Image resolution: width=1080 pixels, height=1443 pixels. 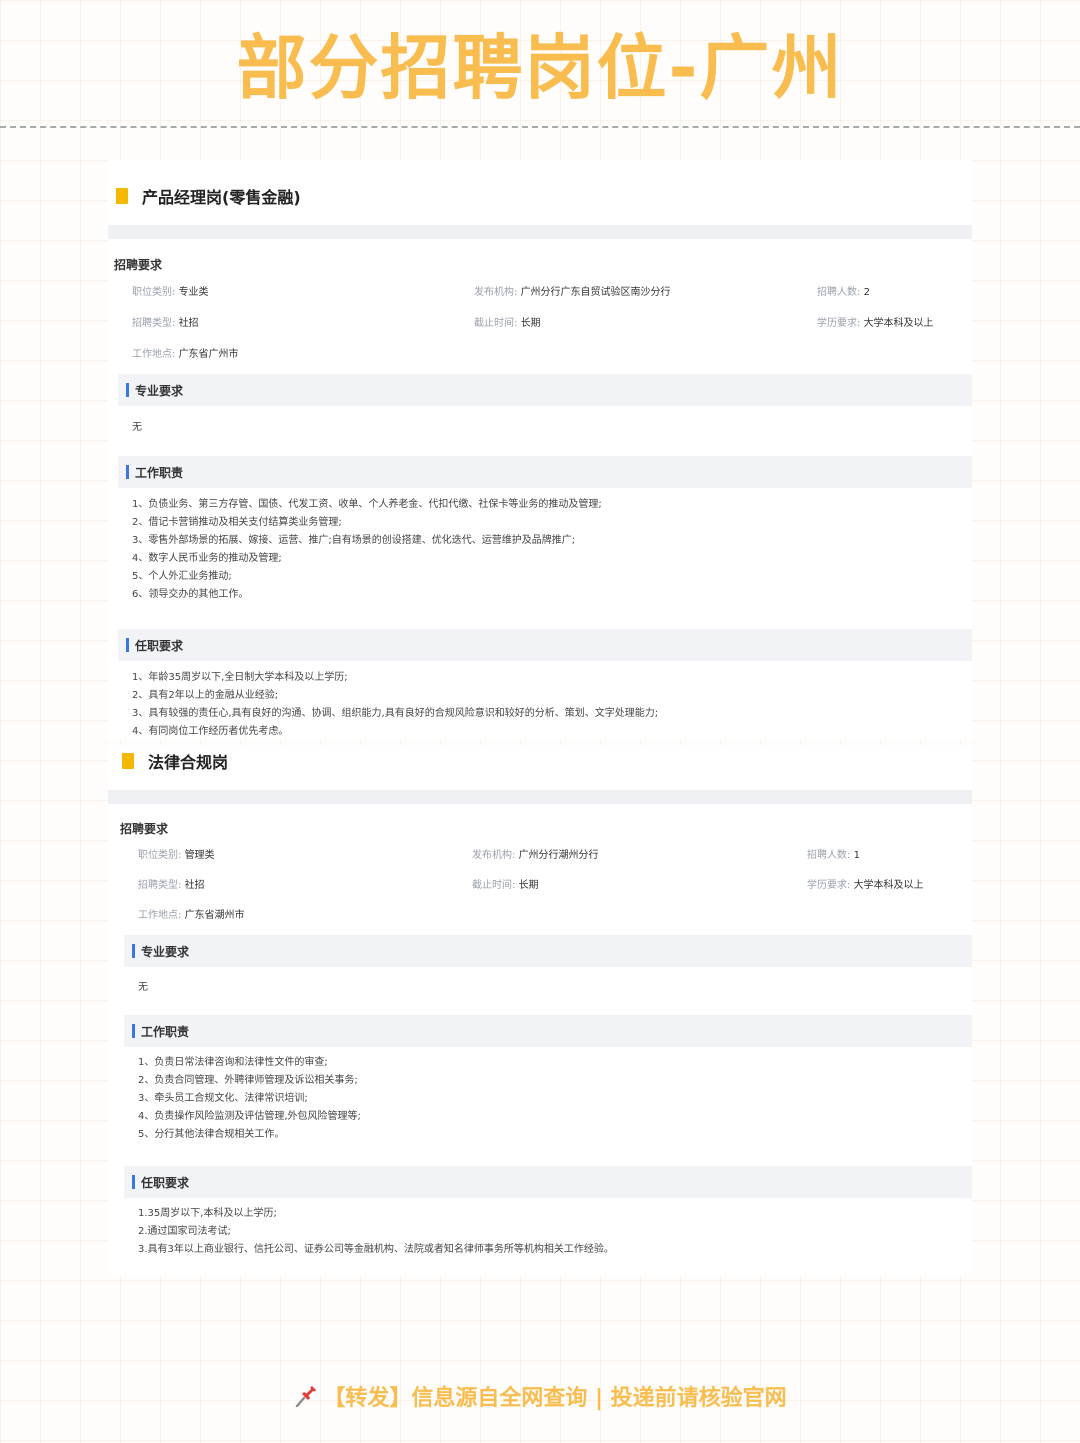 What do you see at coordinates (191, 915) in the screenshot?
I see `info-location: 工作地点: 广东省潮州市` at bounding box center [191, 915].